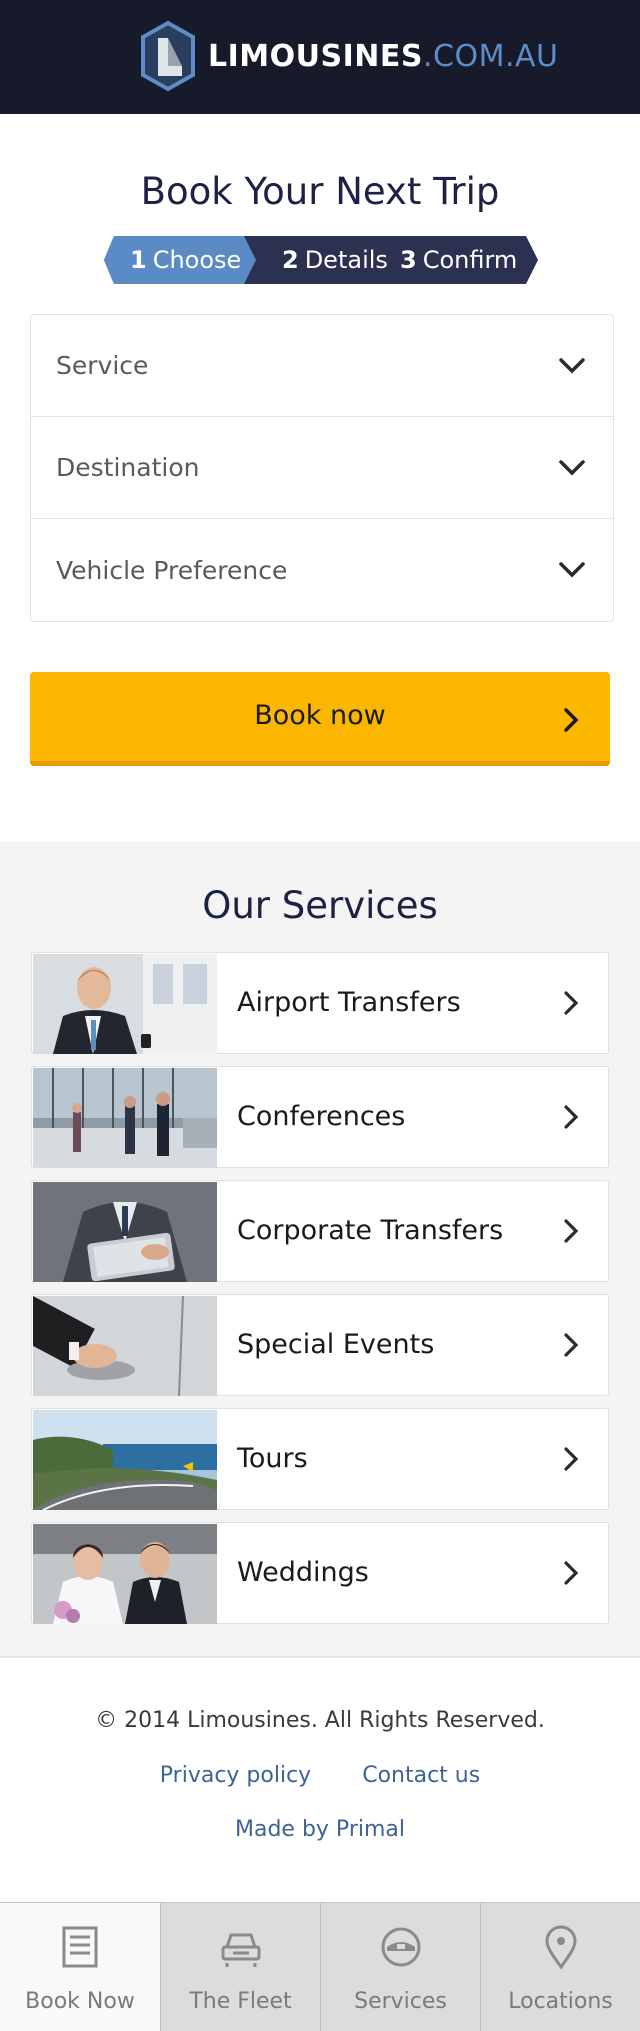  I want to click on step-label: Choose, so click(197, 260).